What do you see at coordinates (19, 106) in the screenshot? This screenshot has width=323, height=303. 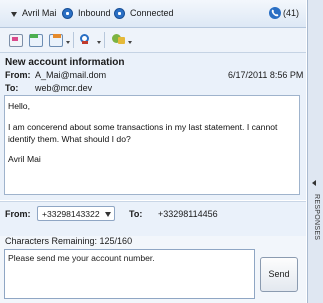 I see `body-line: Hello,` at bounding box center [19, 106].